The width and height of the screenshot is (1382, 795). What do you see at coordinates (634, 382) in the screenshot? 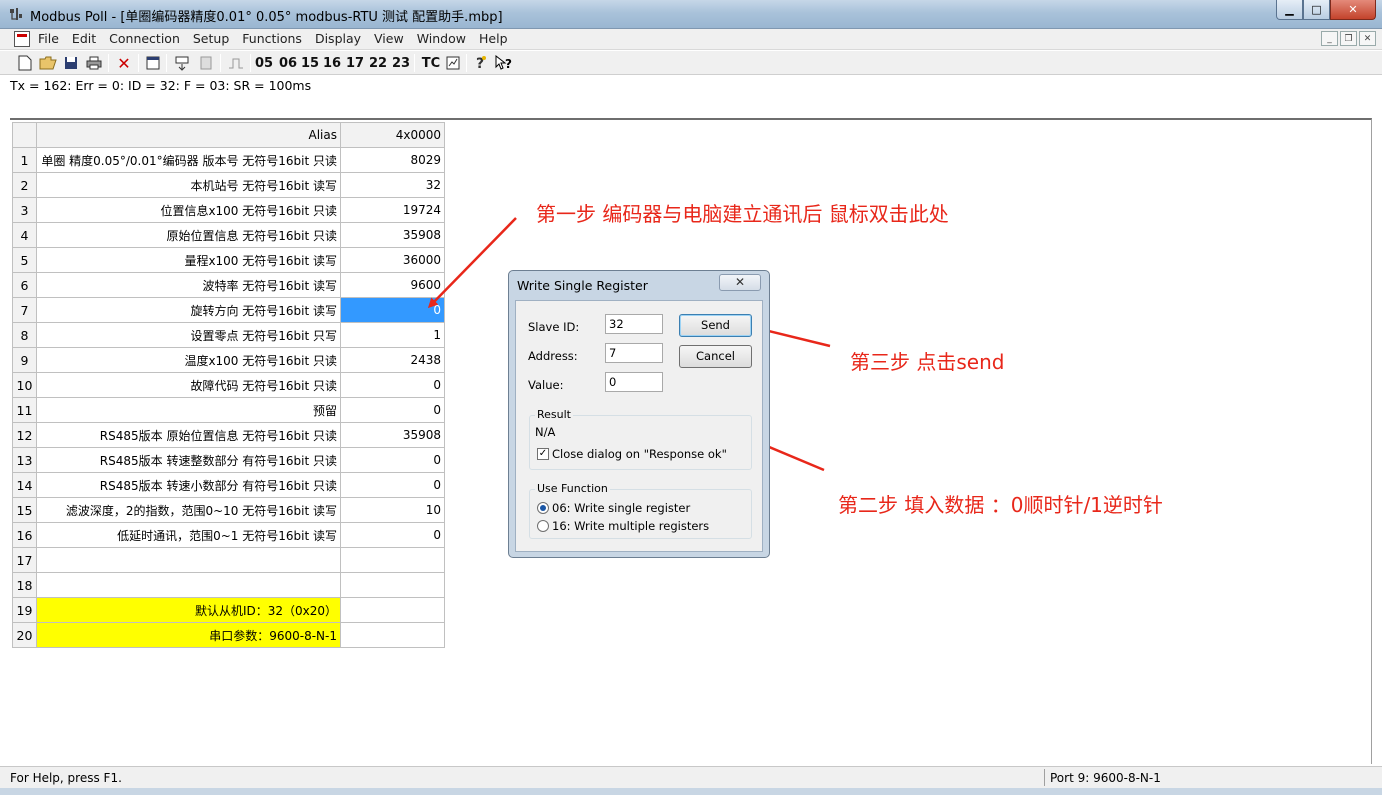
I see `value-input: 0` at bounding box center [634, 382].